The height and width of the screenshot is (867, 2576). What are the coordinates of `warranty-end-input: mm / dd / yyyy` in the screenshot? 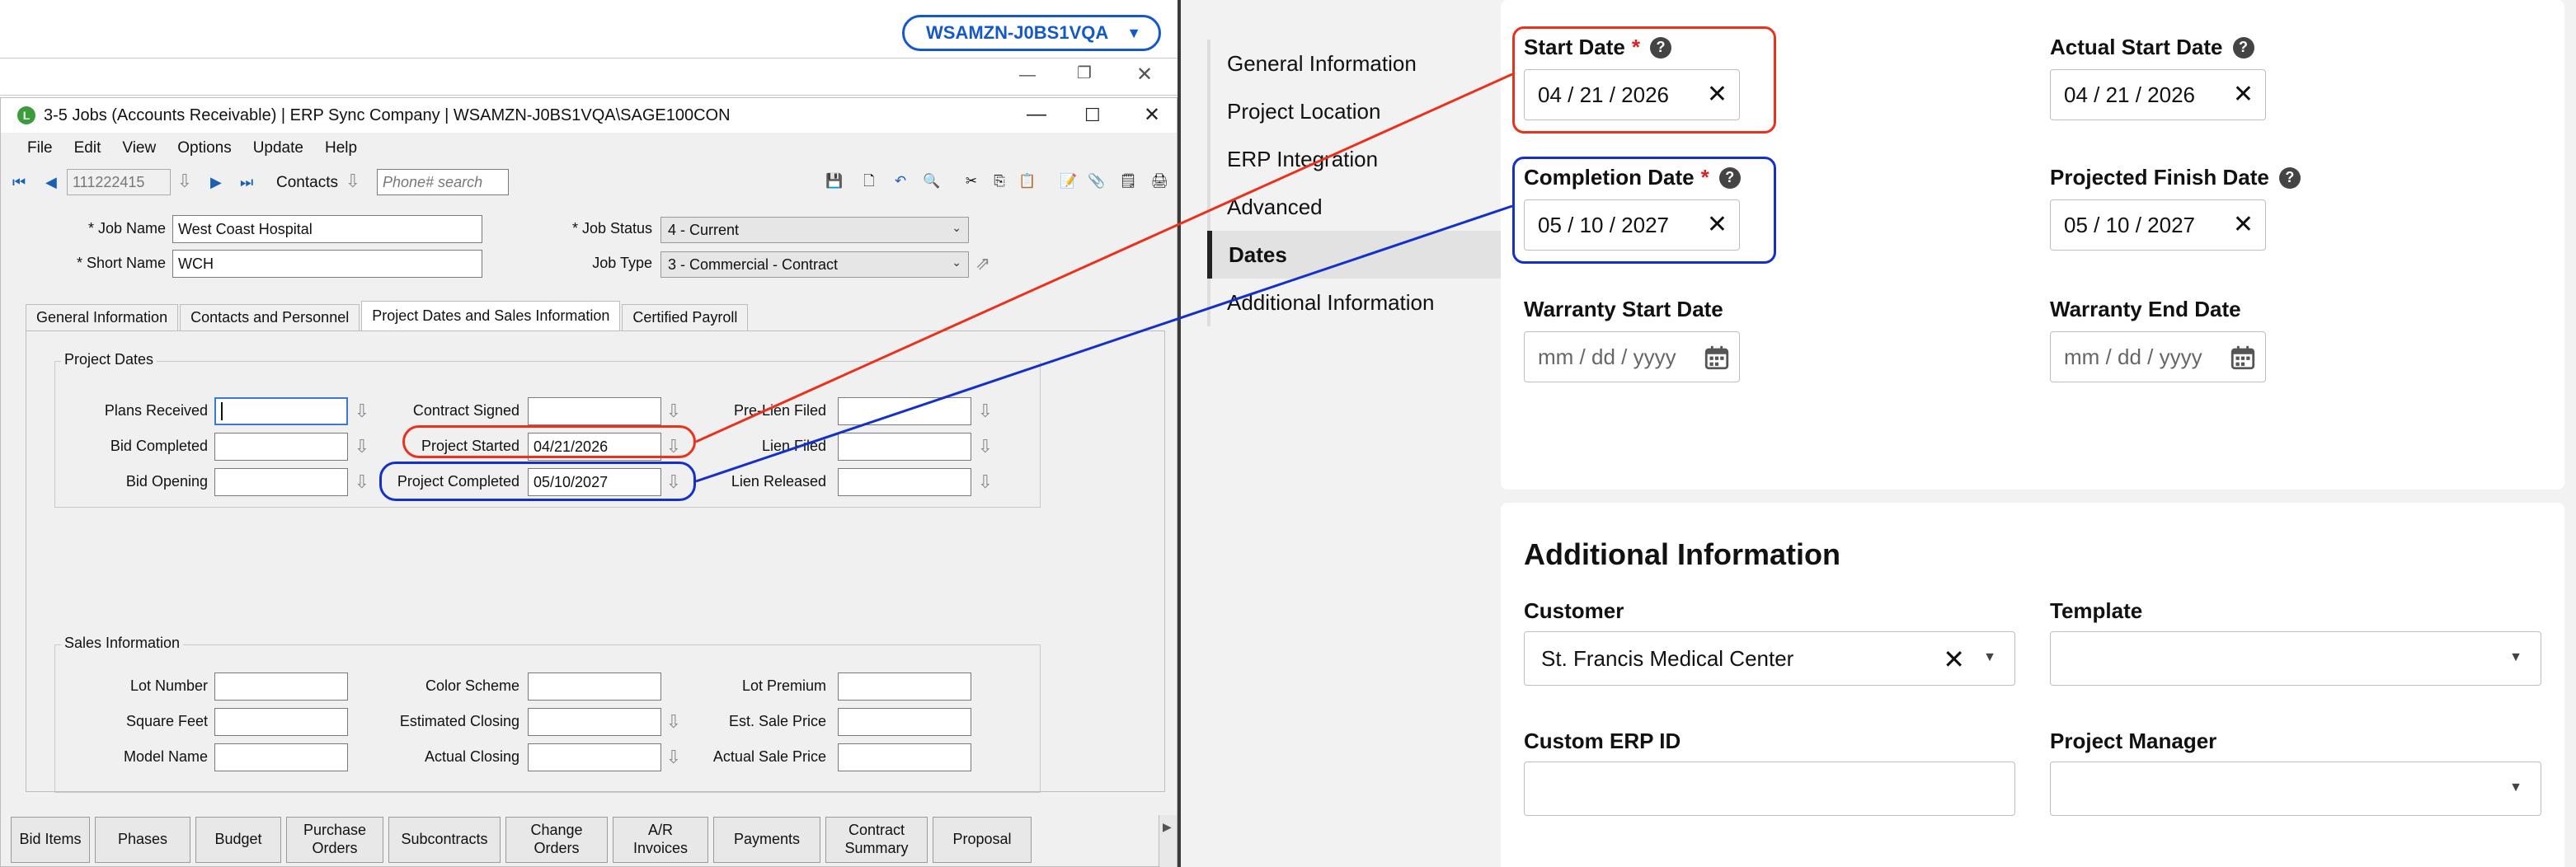 It's located at (2158, 356).